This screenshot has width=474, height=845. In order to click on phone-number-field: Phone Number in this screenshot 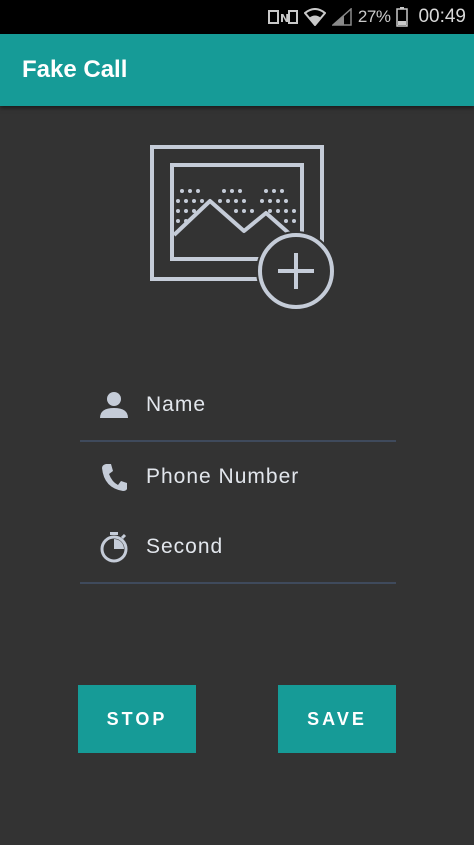, I will do `click(238, 477)`.